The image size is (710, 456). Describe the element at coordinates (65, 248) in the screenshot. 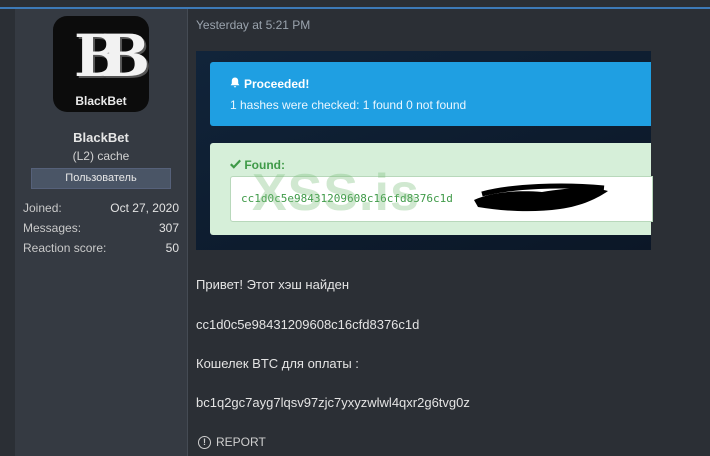

I see `stat-label: Reaction score:` at that location.